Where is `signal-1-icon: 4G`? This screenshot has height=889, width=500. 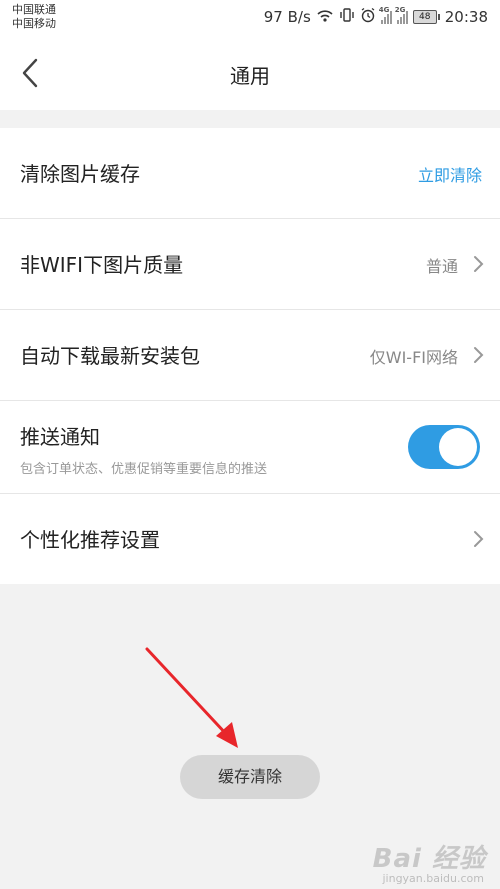 signal-1-icon: 4G is located at coordinates (385, 15).